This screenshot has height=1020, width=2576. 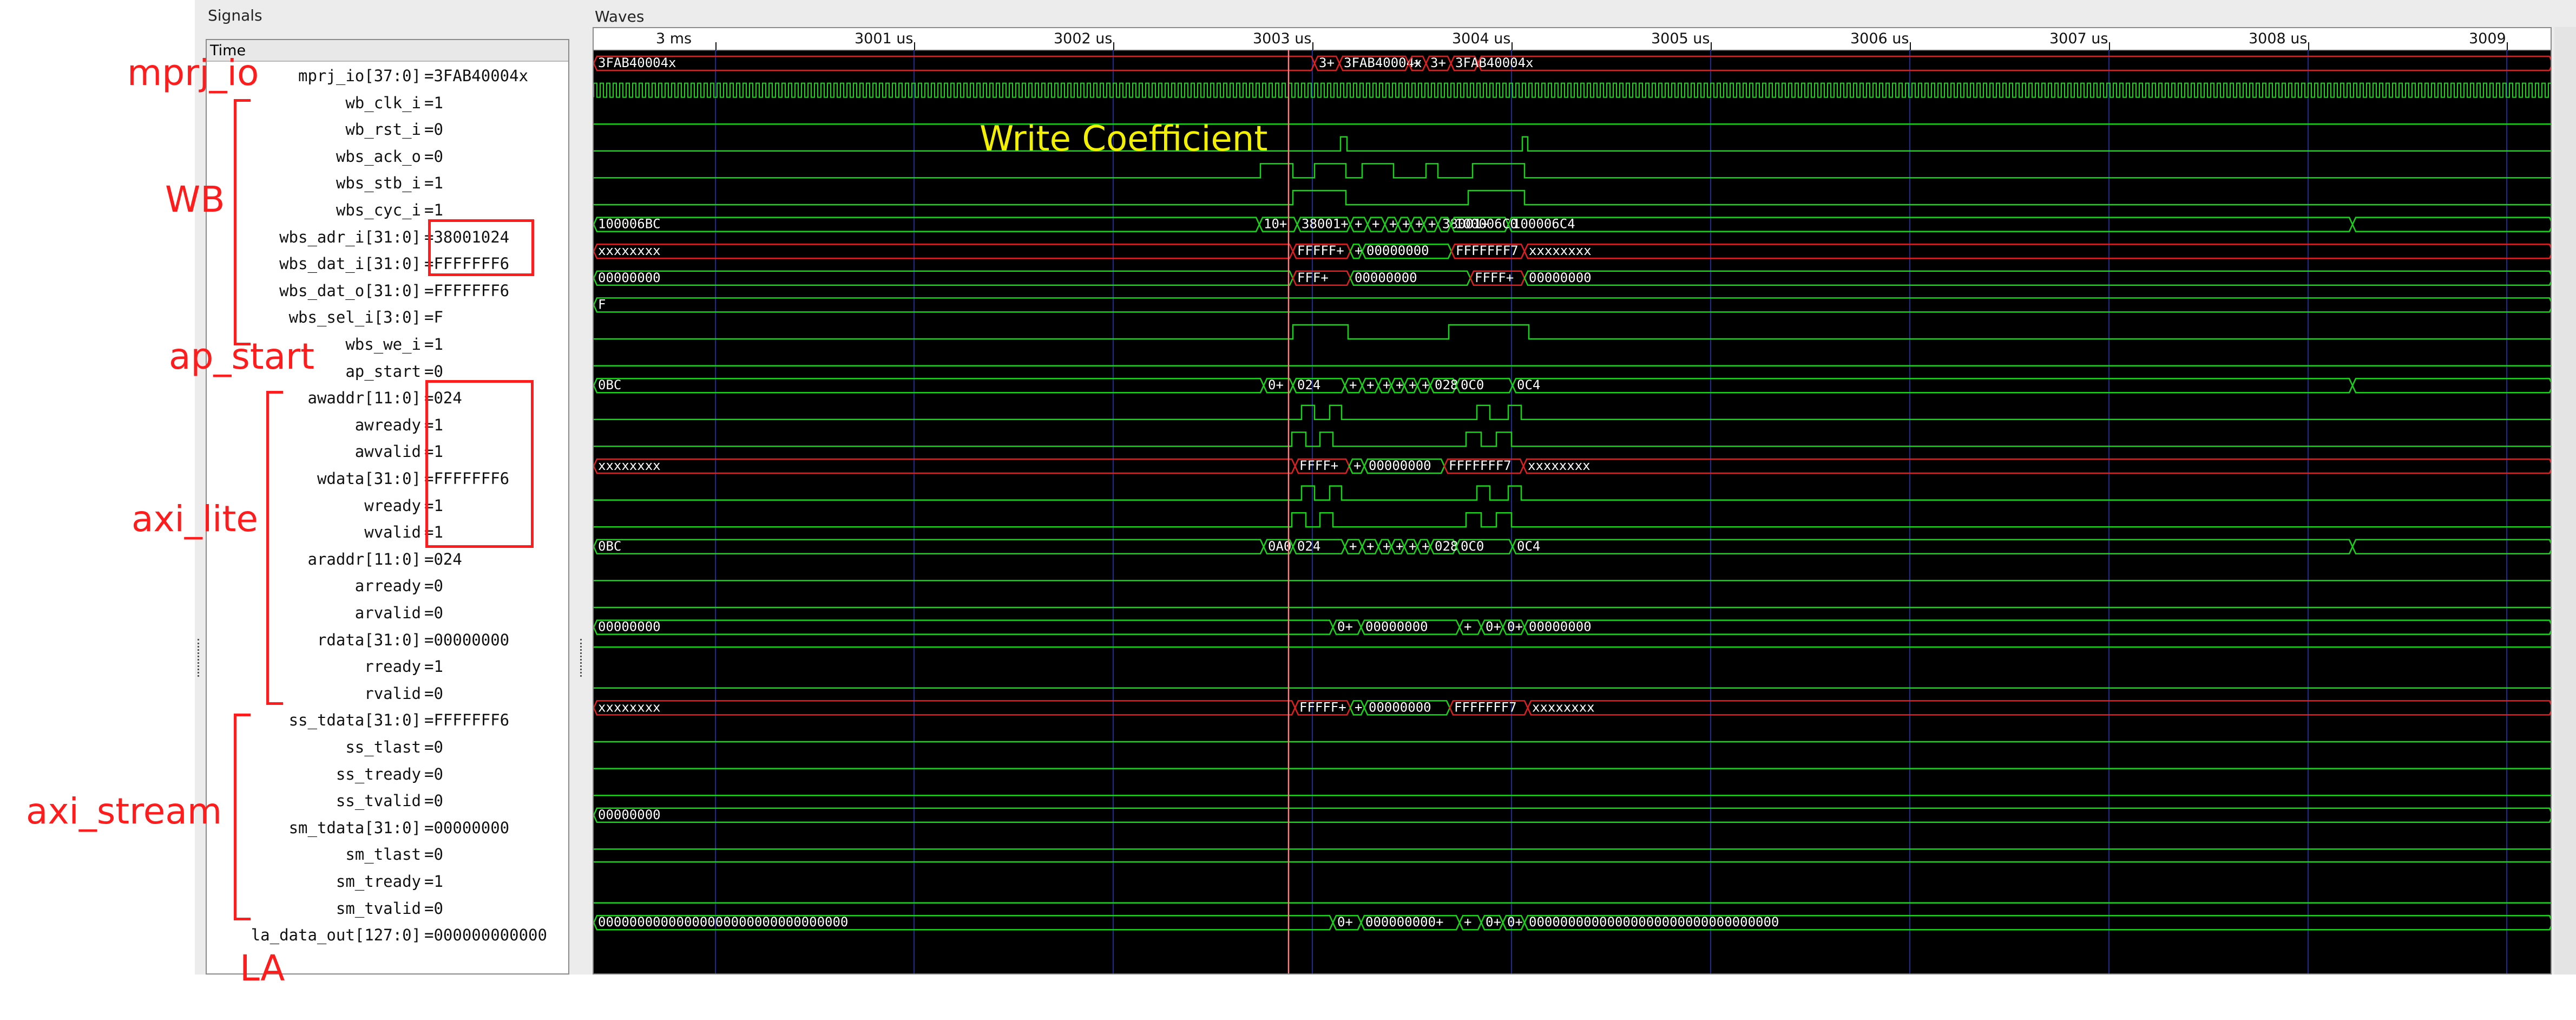 What do you see at coordinates (1879, 38) in the screenshot?
I see `time-tick-label: 3006 us` at bounding box center [1879, 38].